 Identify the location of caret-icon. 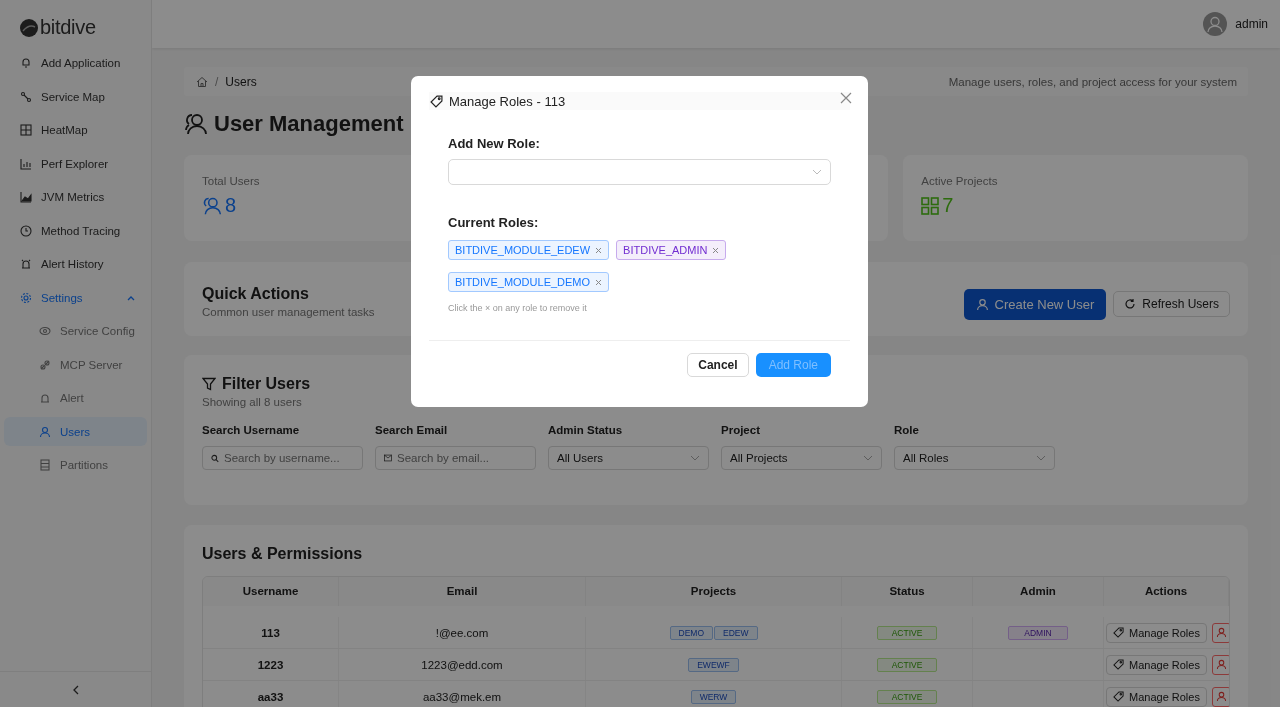
(817, 172).